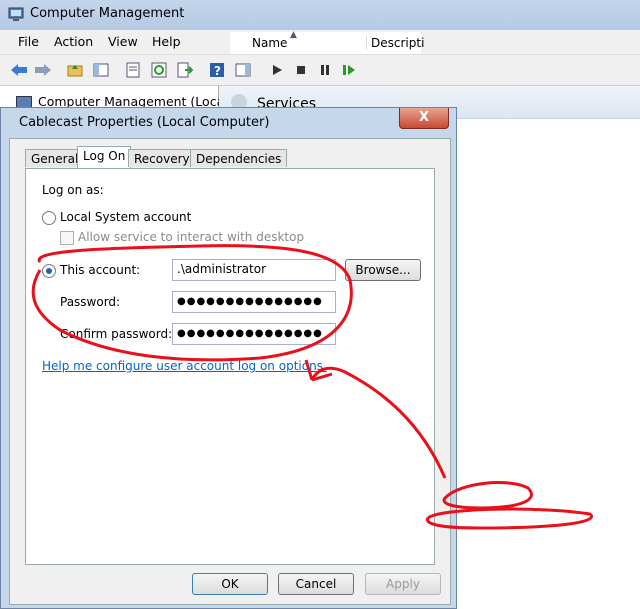 The width and height of the screenshot is (640, 609). Describe the element at coordinates (162, 158) in the screenshot. I see `tab-recovery: Recovery` at that location.